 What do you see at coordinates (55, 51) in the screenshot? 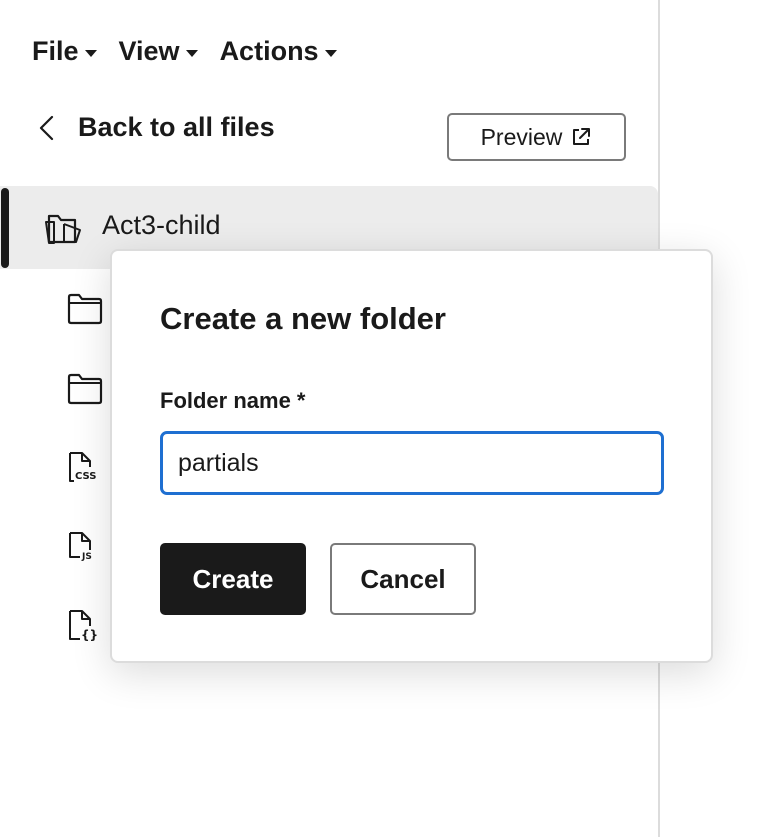
I see `menu-file-label: File` at bounding box center [55, 51].